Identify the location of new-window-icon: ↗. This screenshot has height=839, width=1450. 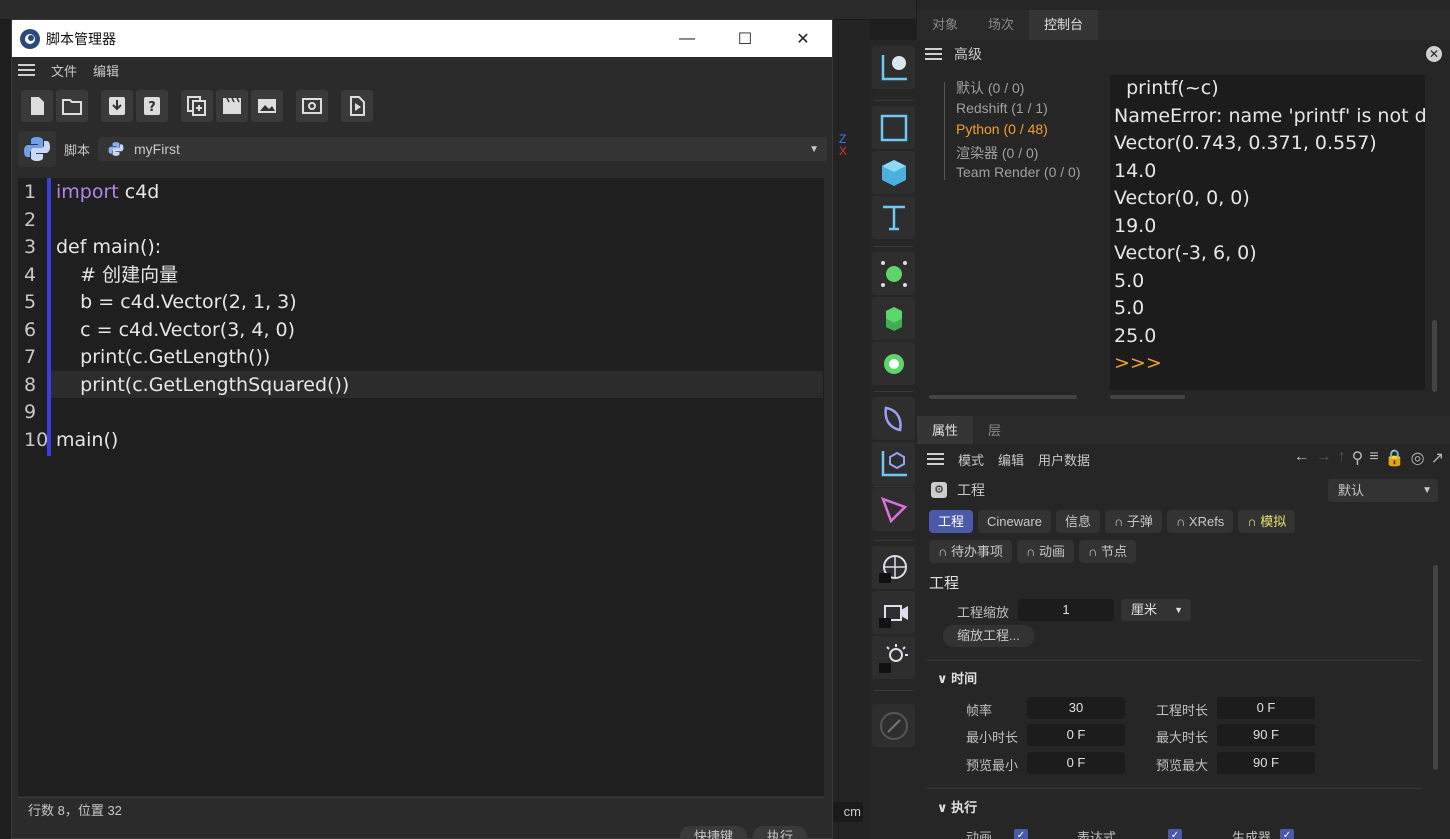
(1437, 458).